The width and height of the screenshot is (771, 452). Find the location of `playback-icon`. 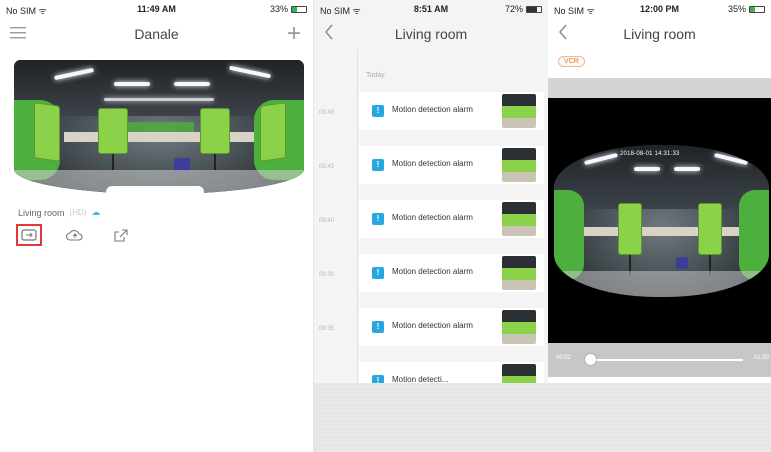

playback-icon is located at coordinates (29, 235).